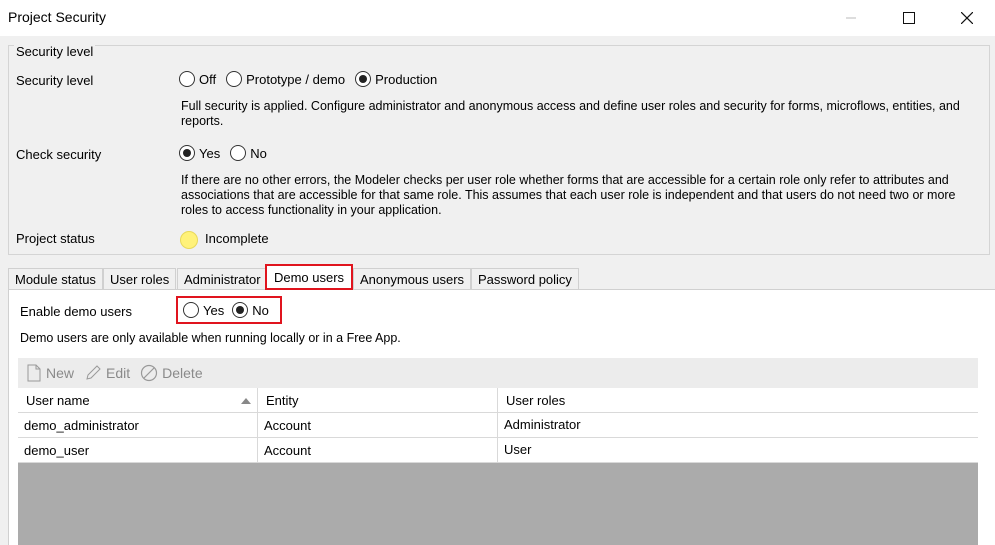  I want to click on radio-off-label: Off, so click(208, 79).